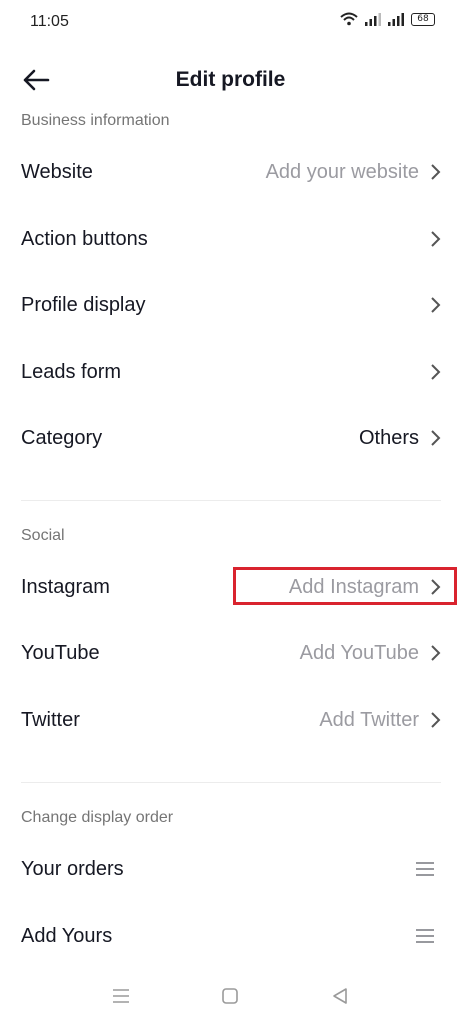  I want to click on row-label: Instagram, so click(65, 586).